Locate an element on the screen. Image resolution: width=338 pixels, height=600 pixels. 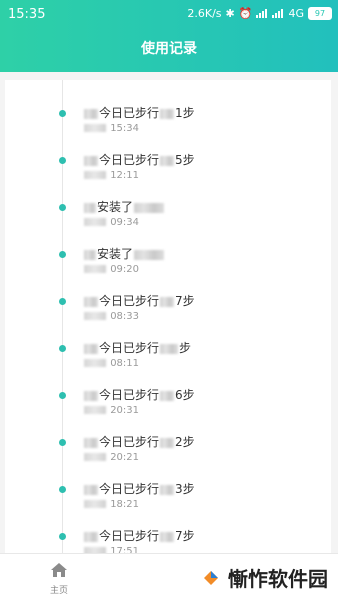
battery-icon: 97 is located at coordinates (320, 13).